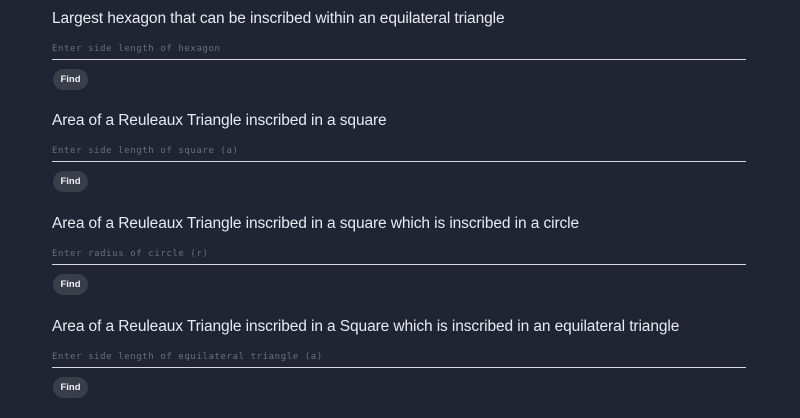  Describe the element at coordinates (399, 153) in the screenshot. I see `square-side-length-input` at that location.